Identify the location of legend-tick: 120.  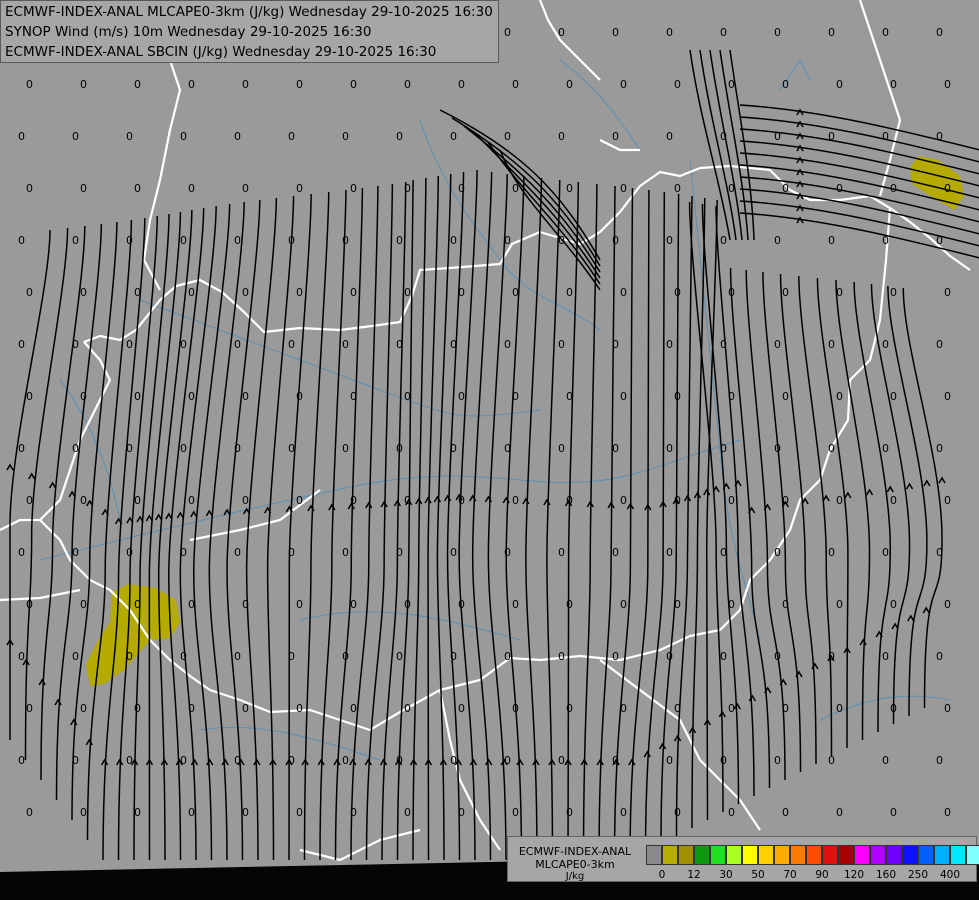
(854, 875).